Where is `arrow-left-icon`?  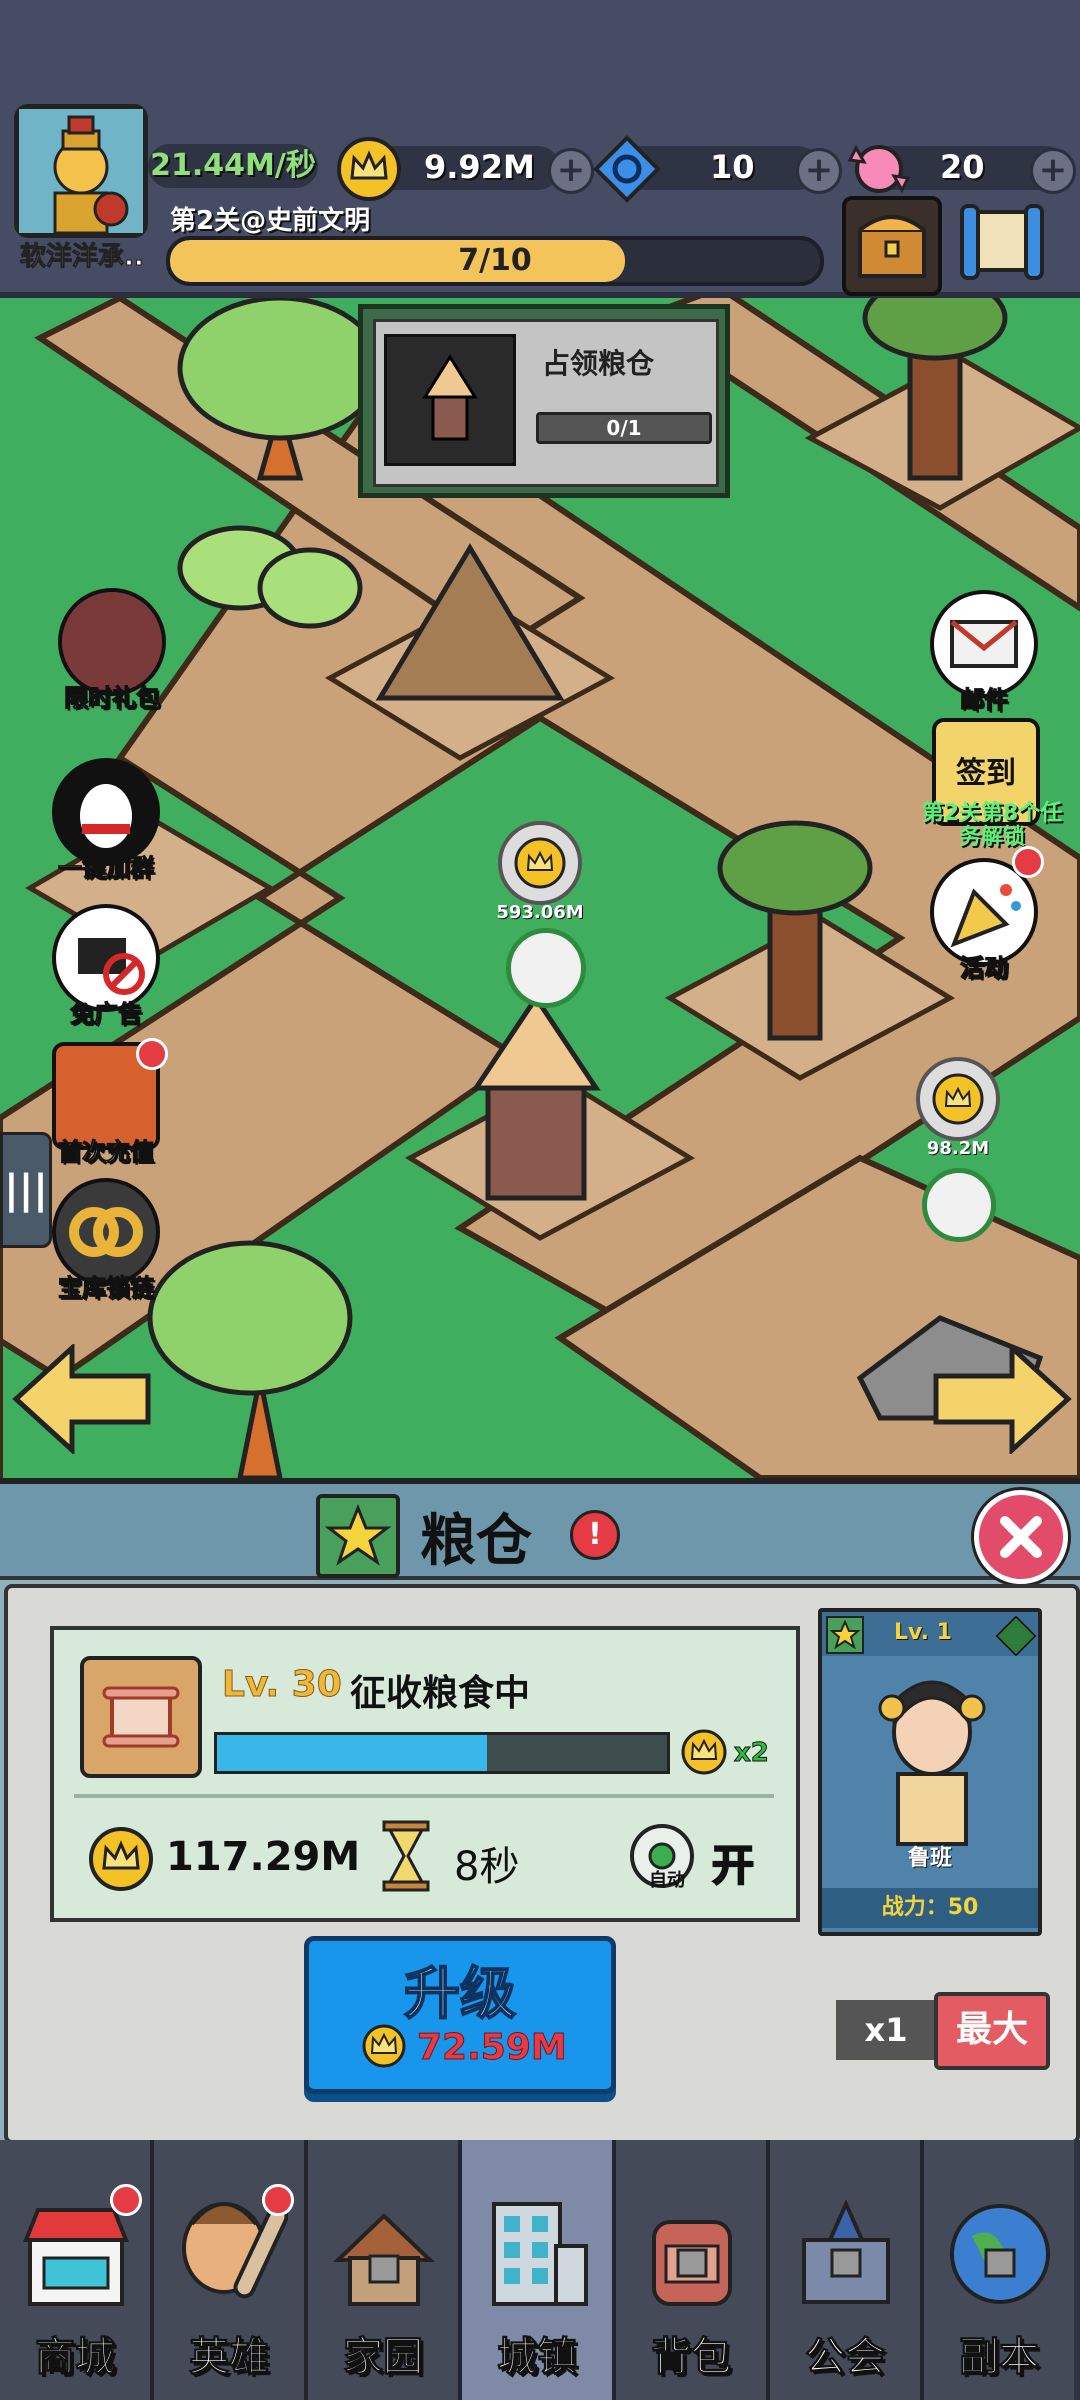
arrow-left-icon is located at coordinates (81, 1399).